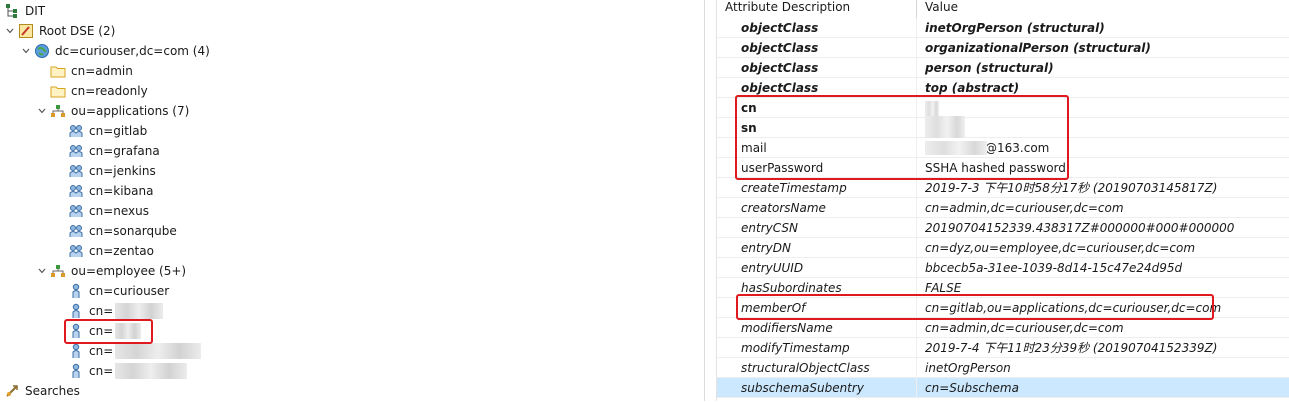 The height and width of the screenshot is (402, 1289). I want to click on attribute-value: inetOrgPerson (structural), so click(1015, 27).